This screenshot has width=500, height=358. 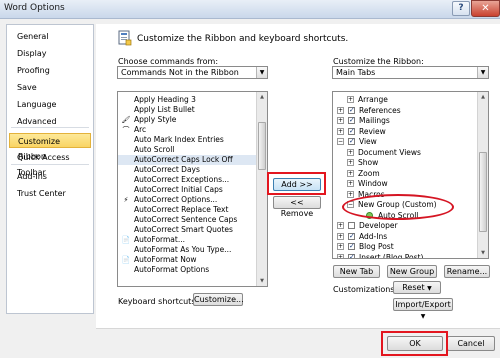 What do you see at coordinates (297, 207) in the screenshot?
I see `remove-button: << Remove` at bounding box center [297, 207].